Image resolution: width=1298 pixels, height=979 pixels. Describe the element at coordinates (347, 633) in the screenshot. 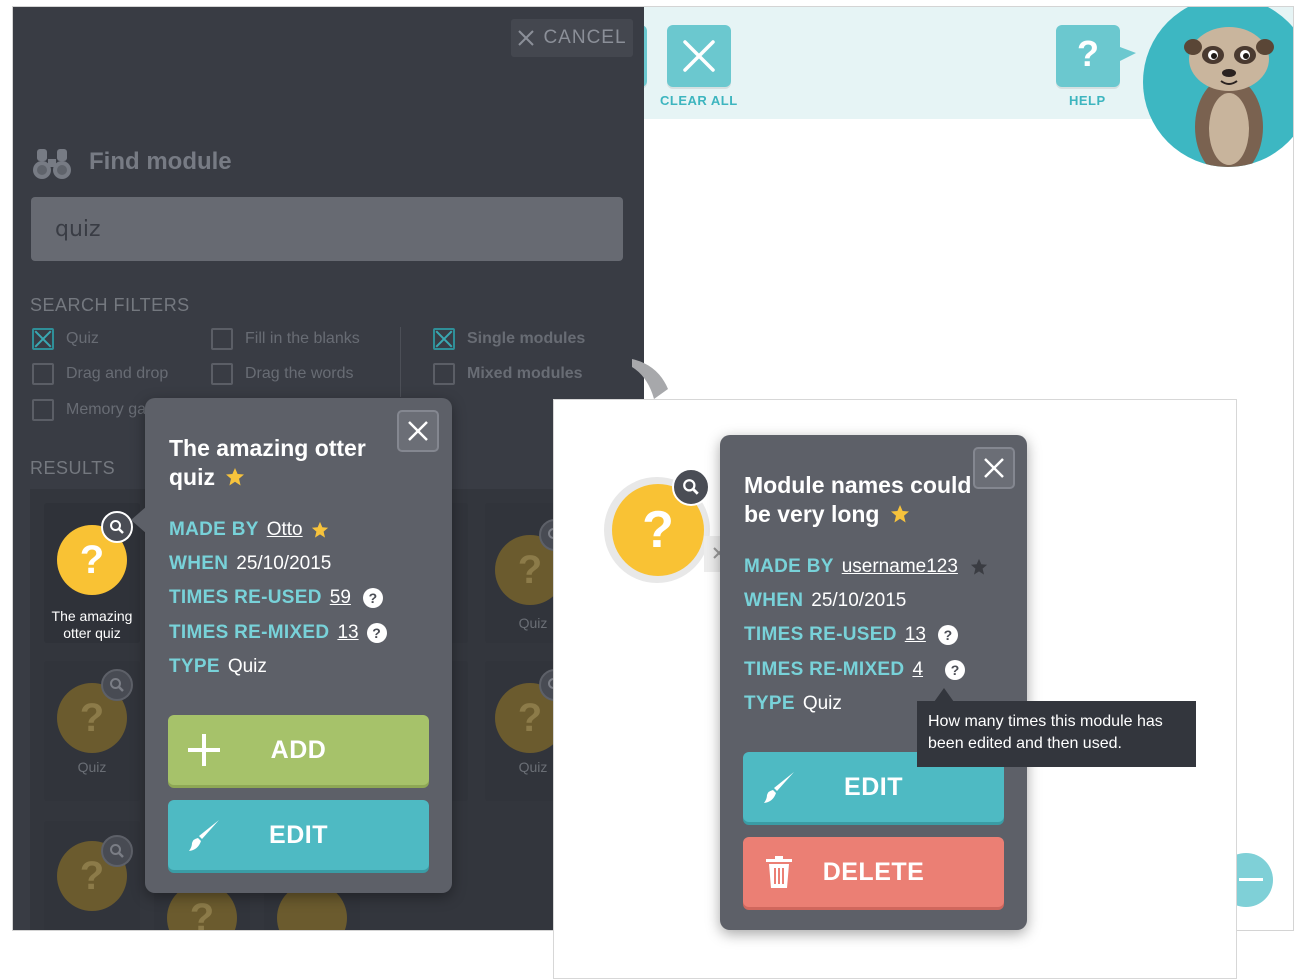

I see `times-remixed-link: 13` at that location.